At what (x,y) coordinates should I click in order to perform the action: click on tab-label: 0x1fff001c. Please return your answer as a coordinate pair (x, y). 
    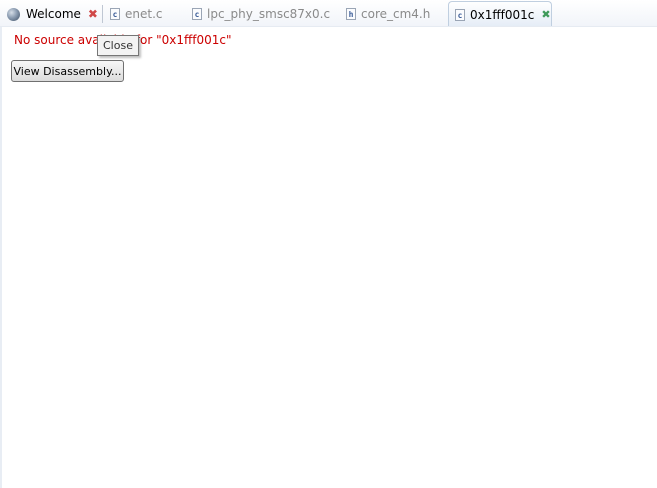
    Looking at the image, I should click on (502, 14).